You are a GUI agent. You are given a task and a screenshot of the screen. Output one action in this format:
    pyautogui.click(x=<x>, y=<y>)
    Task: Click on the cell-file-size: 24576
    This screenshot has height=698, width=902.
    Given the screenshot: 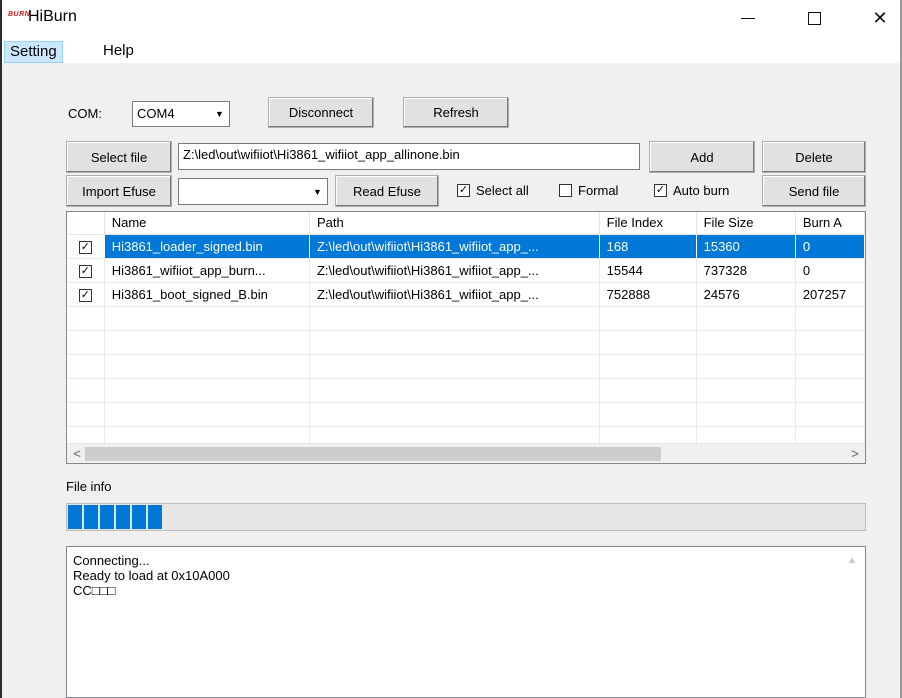 What is the action you would take?
    pyautogui.click(x=746, y=294)
    